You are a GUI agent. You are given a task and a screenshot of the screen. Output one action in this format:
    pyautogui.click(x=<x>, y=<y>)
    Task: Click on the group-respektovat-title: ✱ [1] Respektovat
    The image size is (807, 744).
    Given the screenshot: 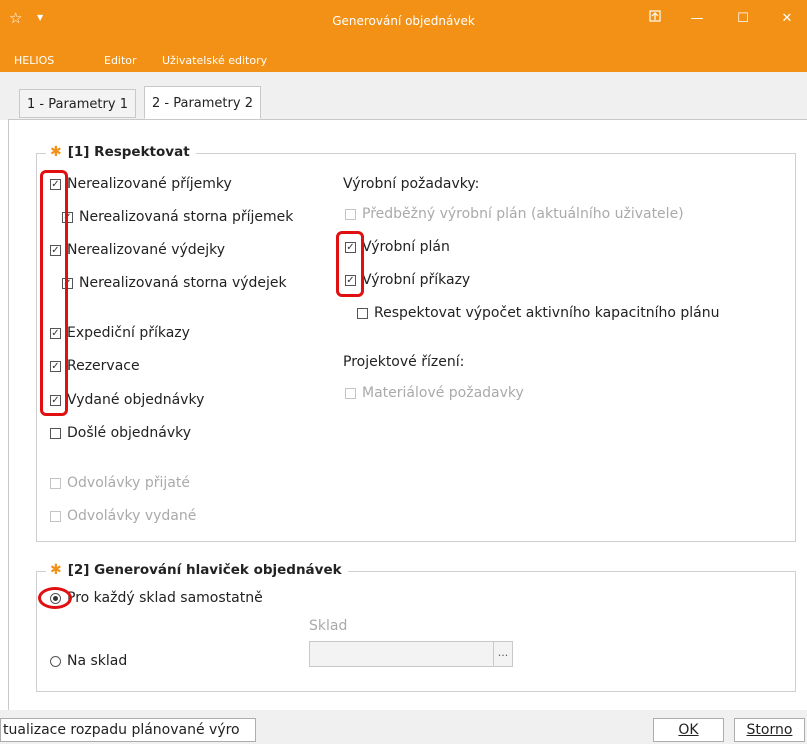 What is the action you would take?
    pyautogui.click(x=121, y=152)
    